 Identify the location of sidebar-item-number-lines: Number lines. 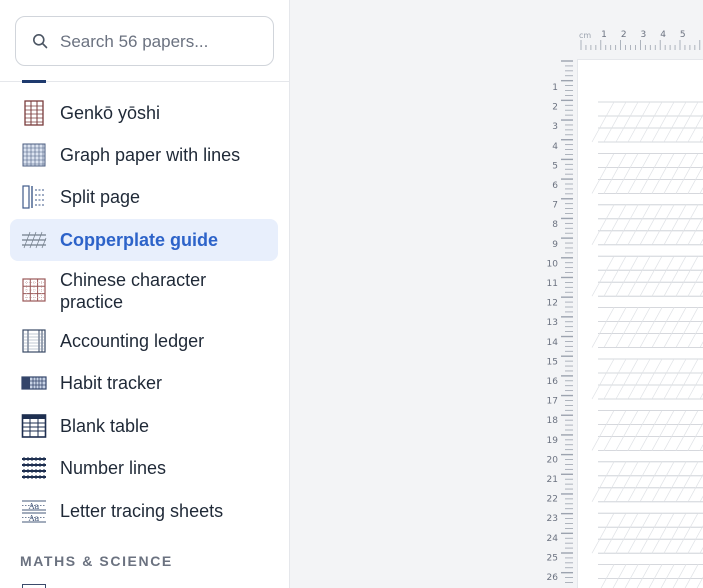
(144, 468).